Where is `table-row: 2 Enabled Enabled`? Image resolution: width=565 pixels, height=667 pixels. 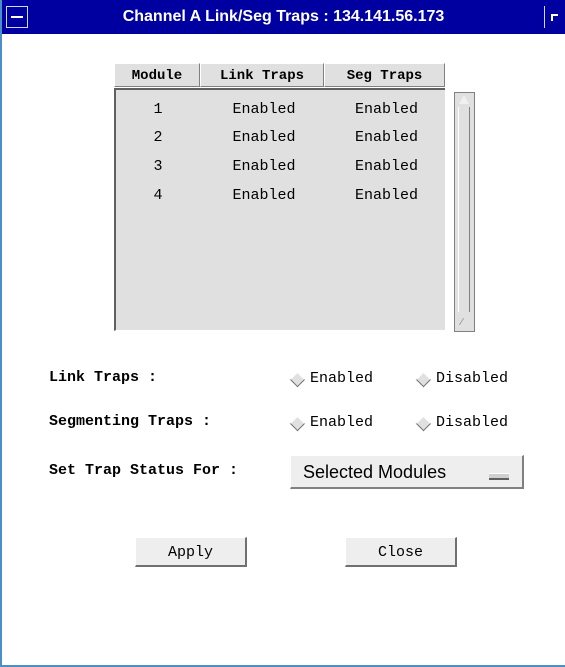
table-row: 2 Enabled Enabled is located at coordinates (280, 138).